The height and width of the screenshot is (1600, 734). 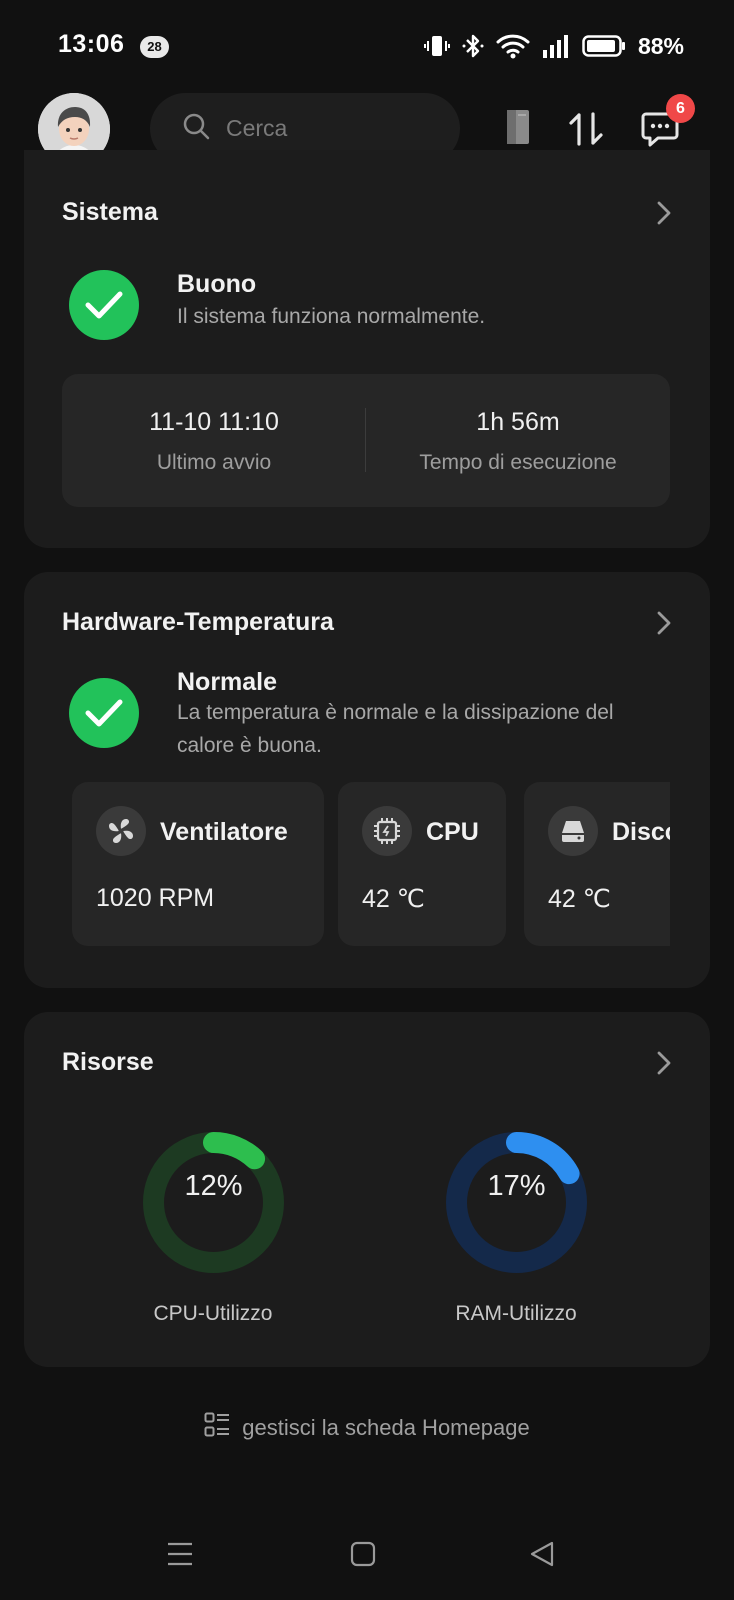 What do you see at coordinates (518, 422) in the screenshot?
I see `uptime-value: 1h 56m` at bounding box center [518, 422].